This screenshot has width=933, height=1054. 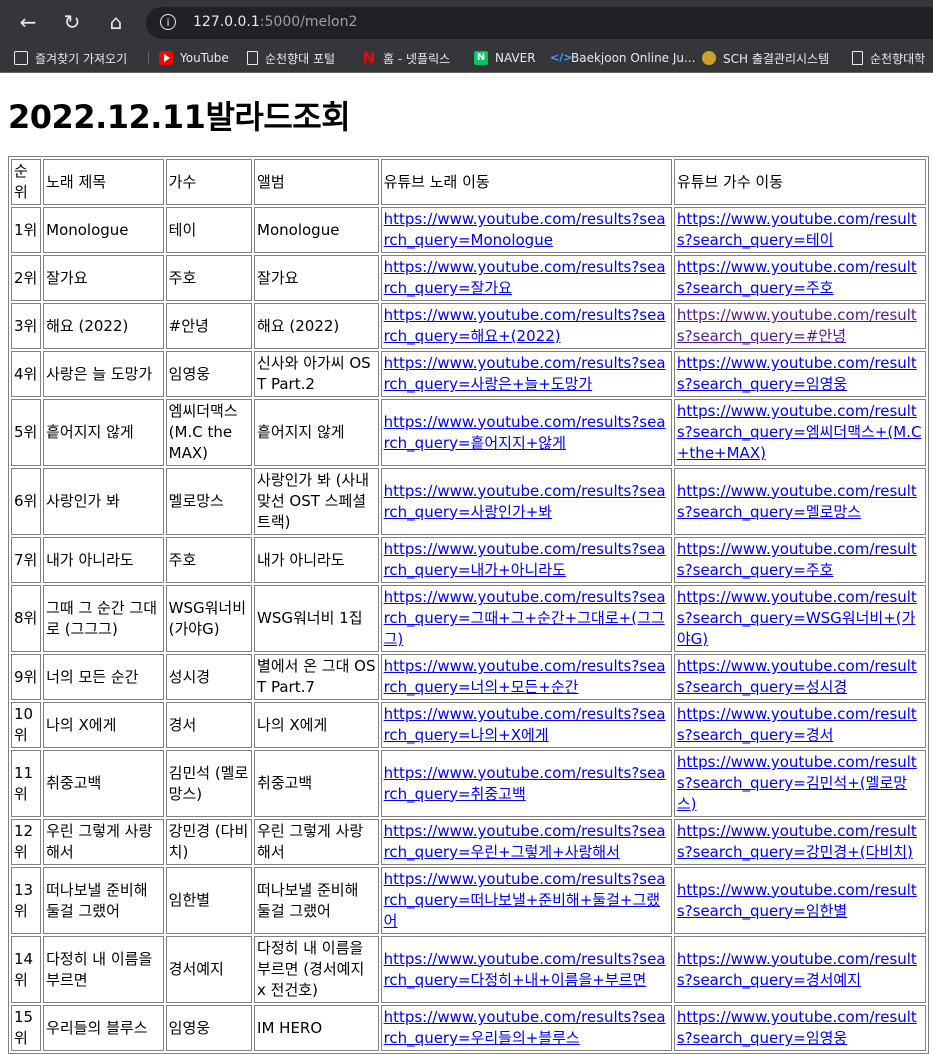 I want to click on url-text: 127.0.0.1:5000/melon2, so click(x=275, y=22).